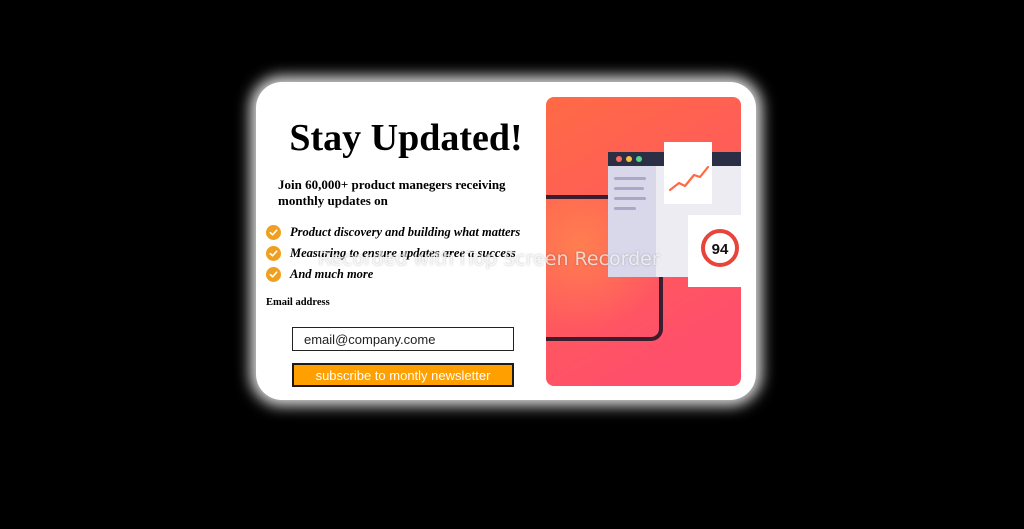 The image size is (1024, 529). I want to click on subscribe-button: subscribe to montly newsletter, so click(403, 375).